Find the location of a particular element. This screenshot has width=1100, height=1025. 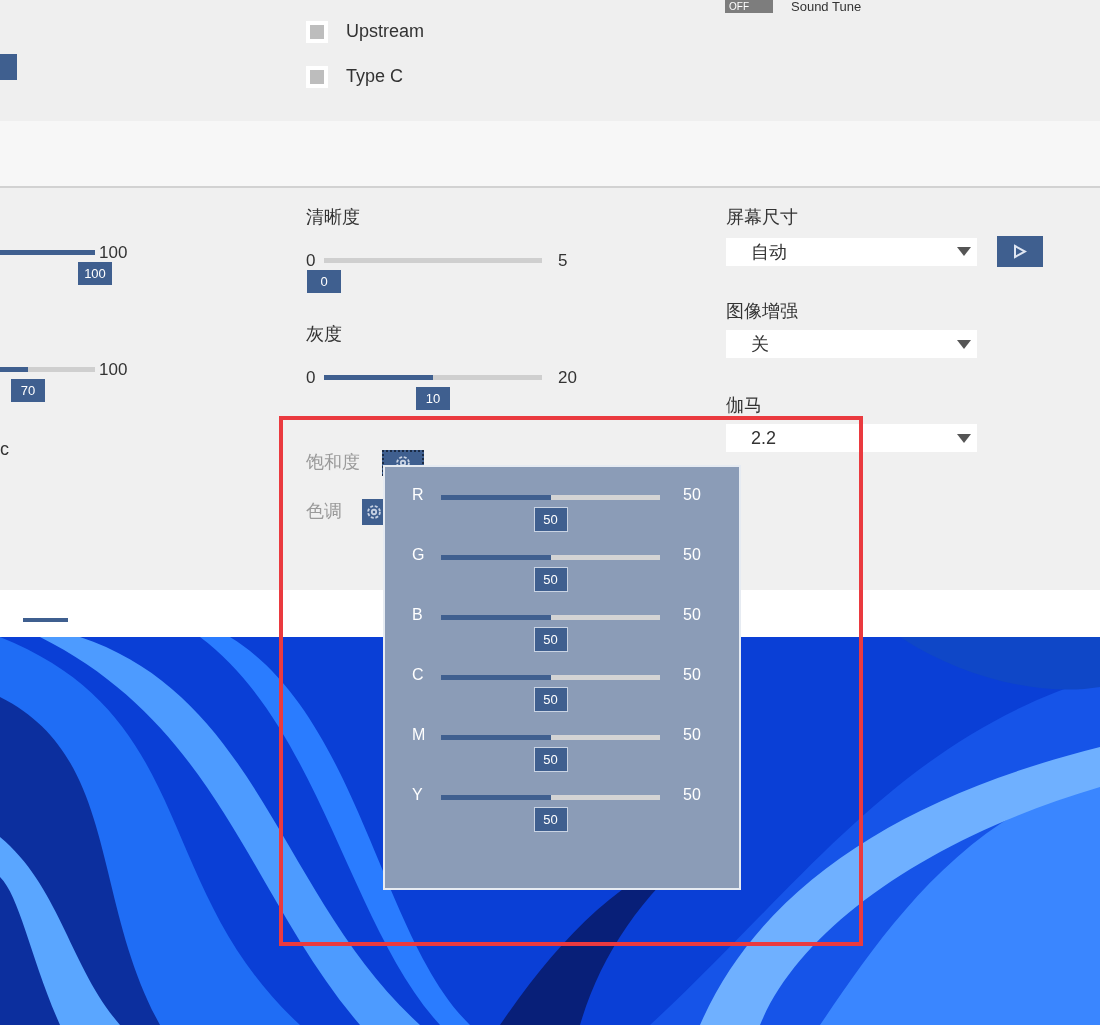

action-button is located at coordinates (8, 67).